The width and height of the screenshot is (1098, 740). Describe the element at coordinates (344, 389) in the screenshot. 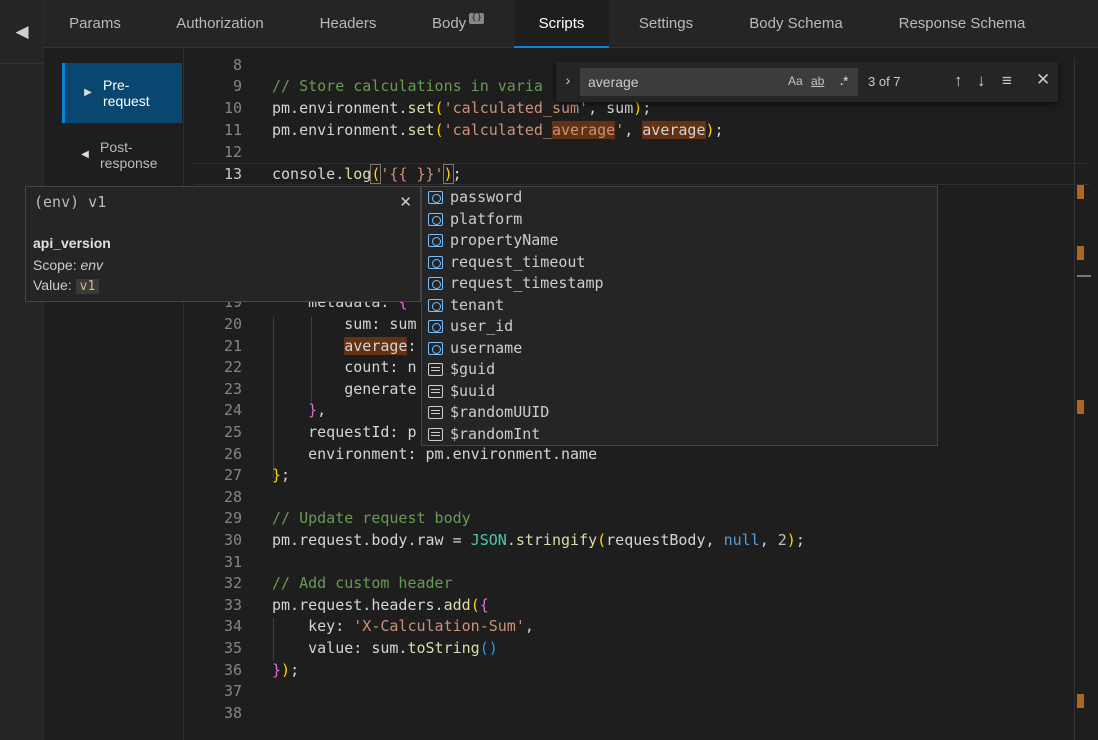

I see `code-text: generate` at that location.